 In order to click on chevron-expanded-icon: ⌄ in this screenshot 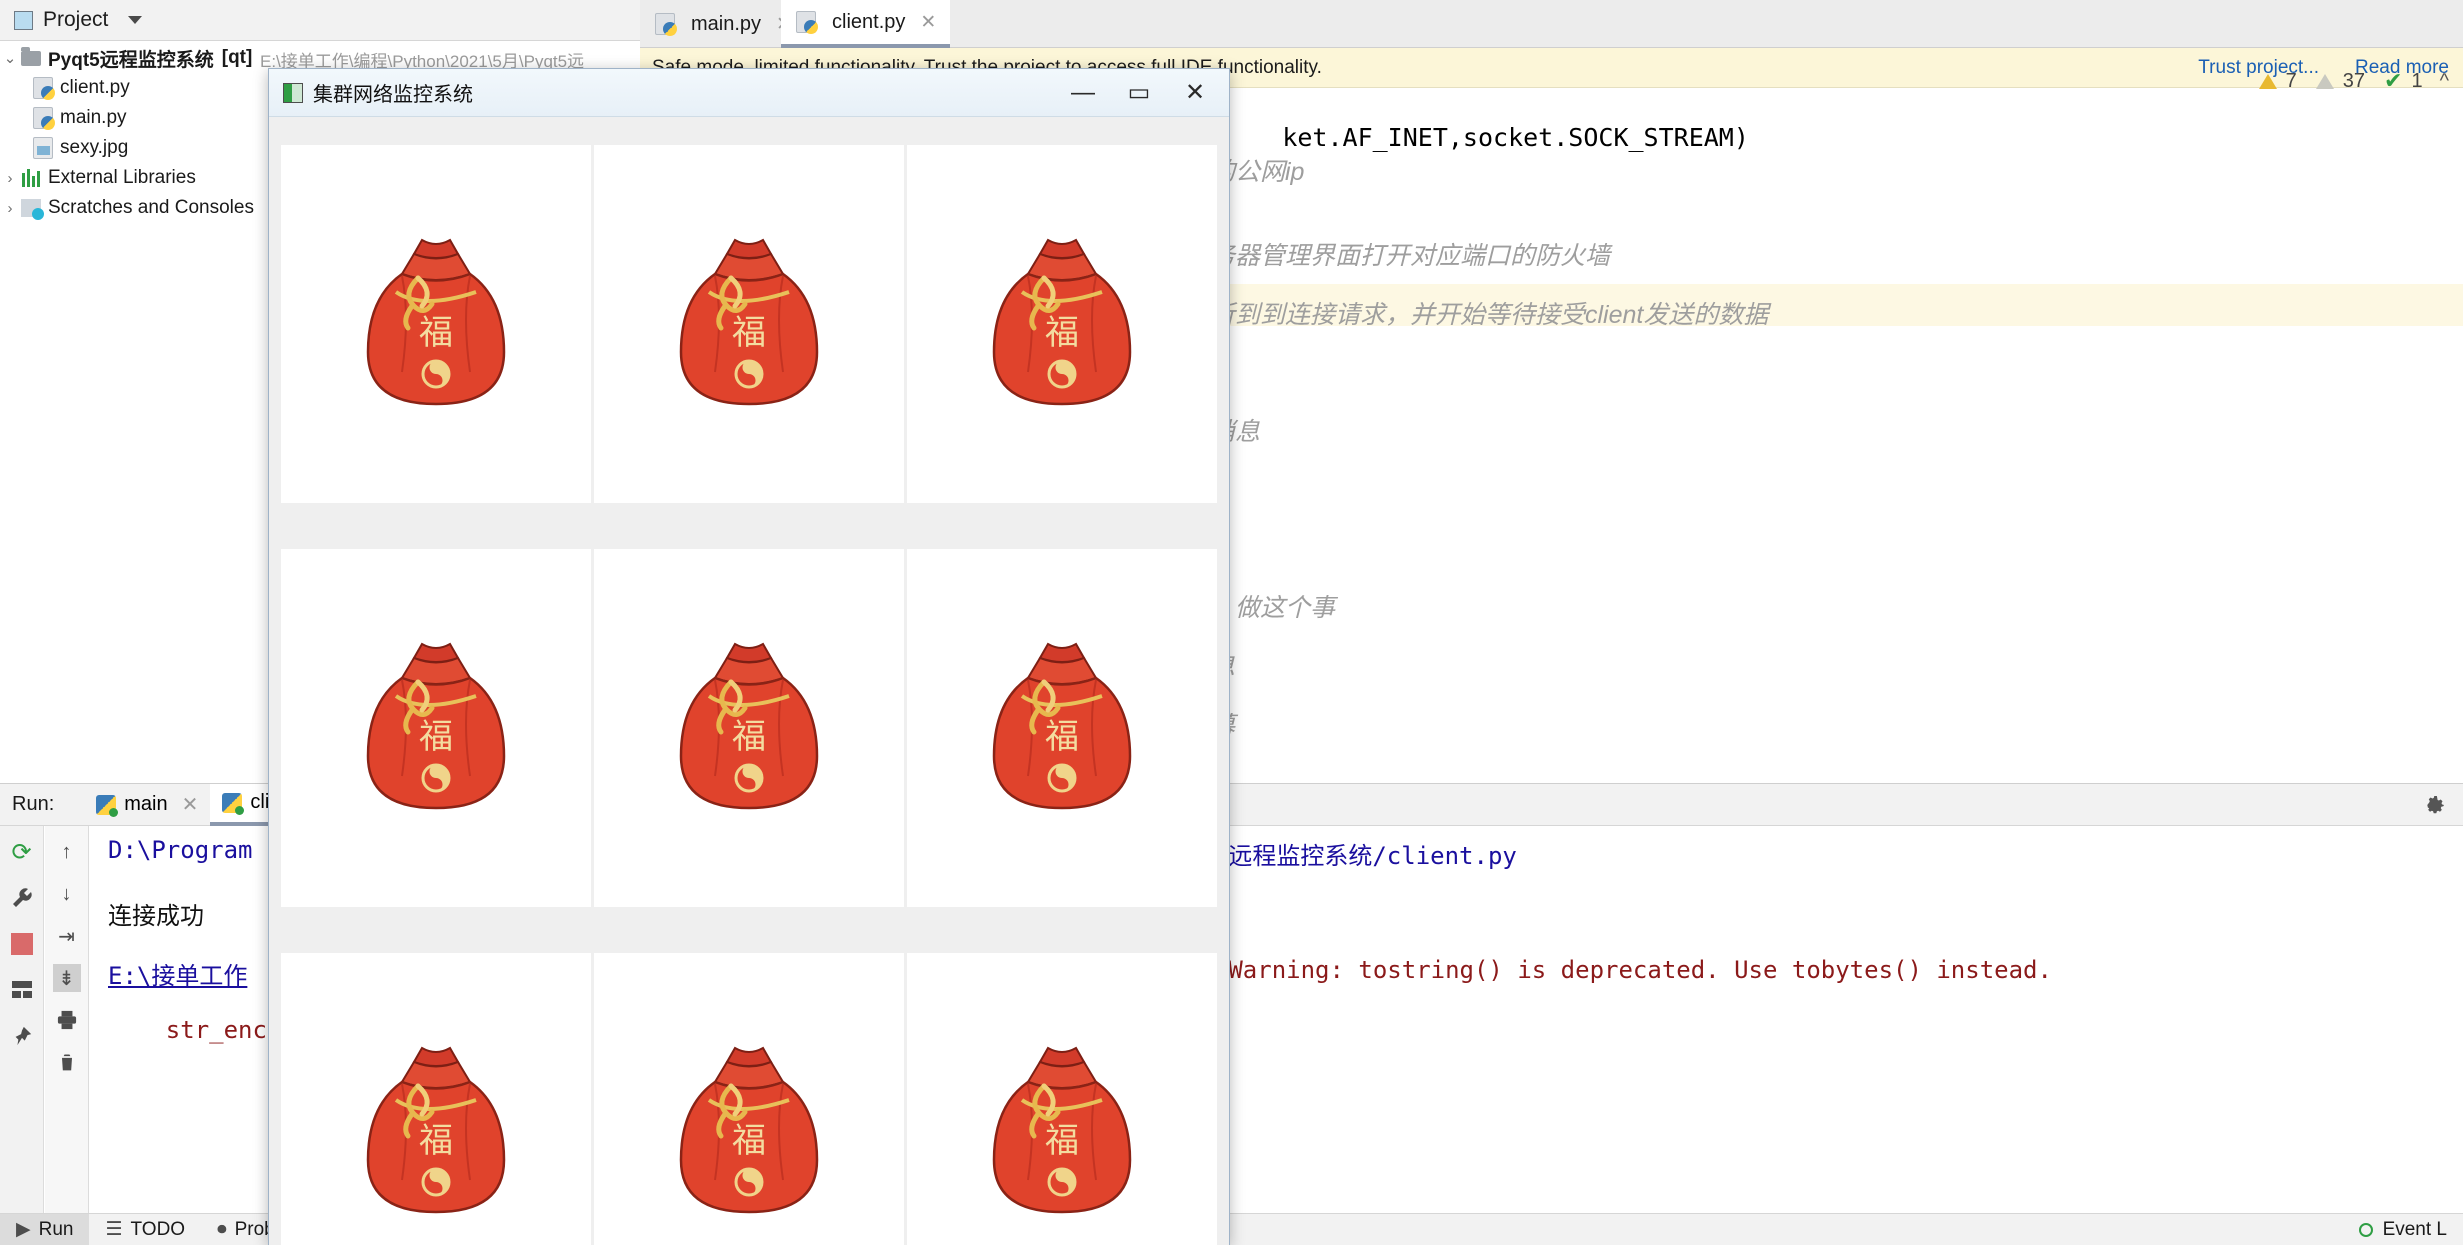, I will do `click(10, 58)`.